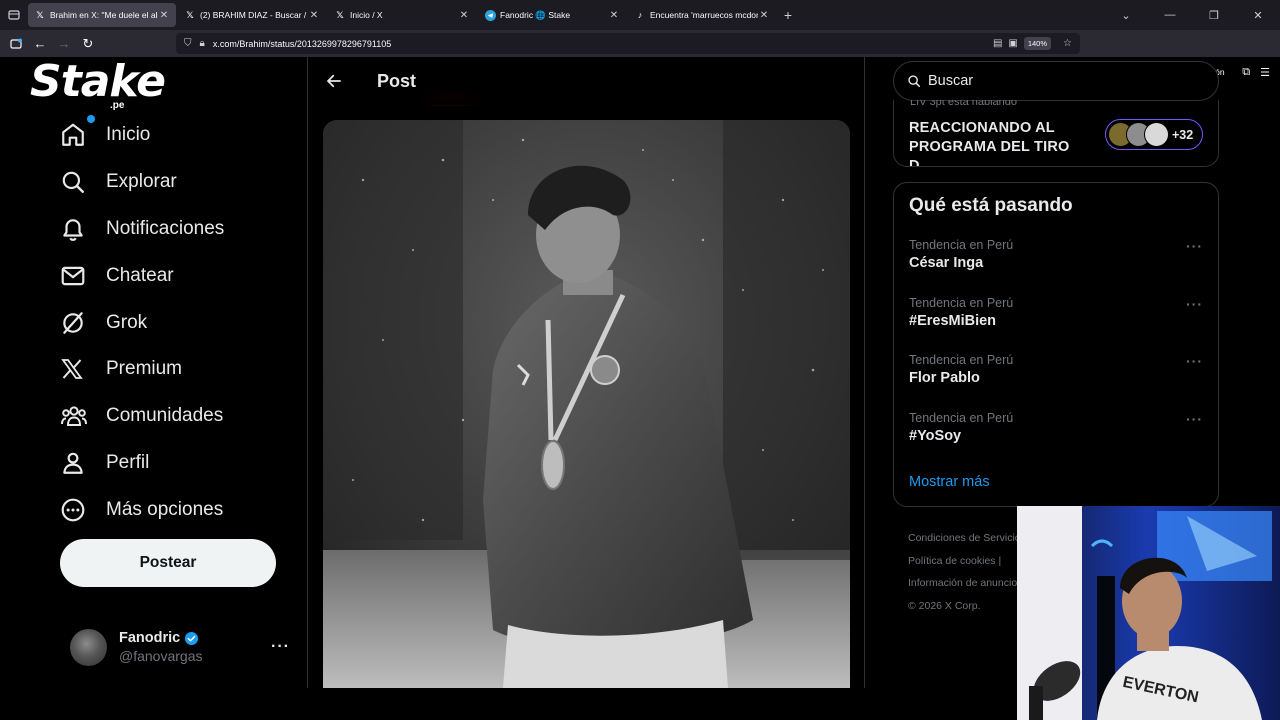 The width and height of the screenshot is (1280, 720). What do you see at coordinates (965, 583) in the screenshot?
I see `footer-link-ads: Información de anuncios` at bounding box center [965, 583].